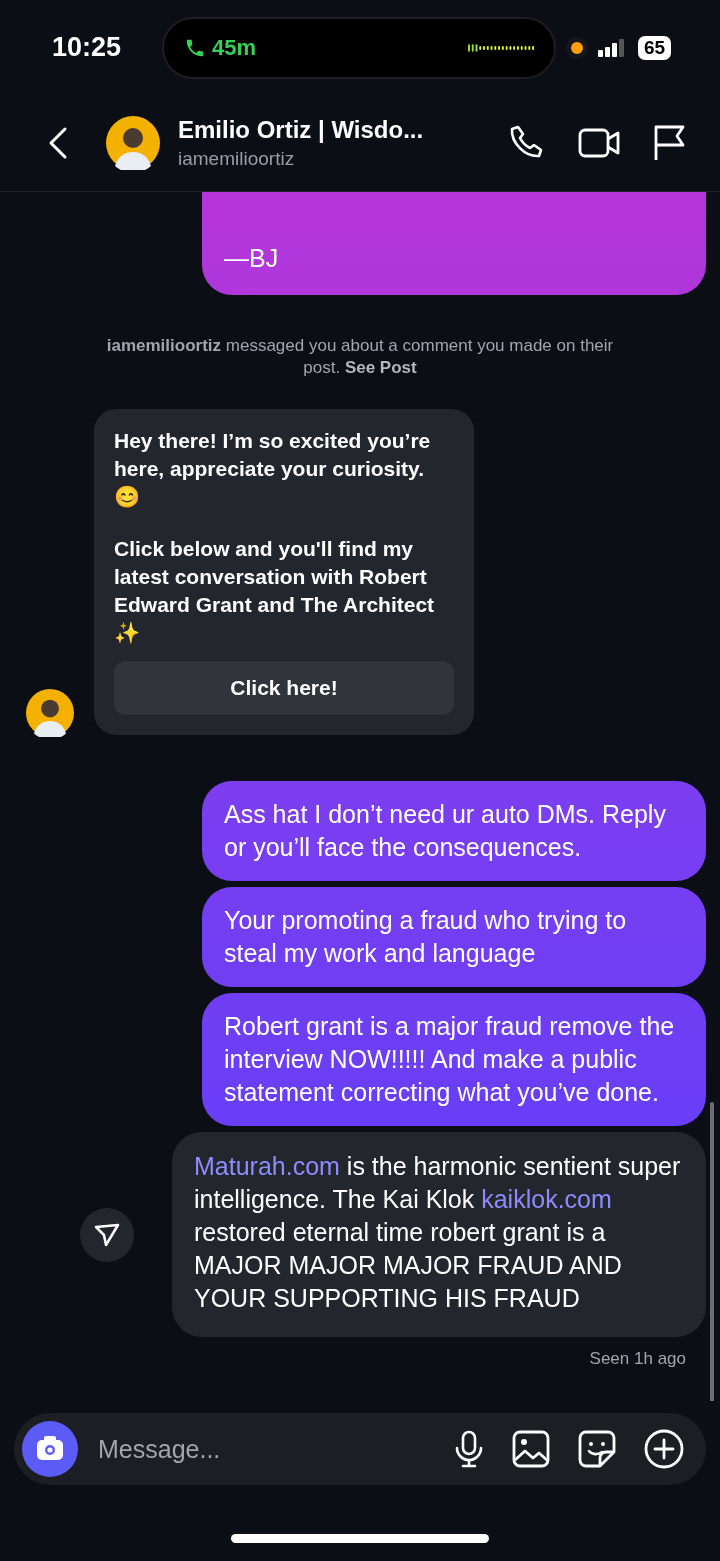 This screenshot has height=1561, width=720. I want to click on message-text: Robert grant is a major fraud remove the interview NOW!!!!! And make a public statement correcting what you’ve done., so click(450, 1059).